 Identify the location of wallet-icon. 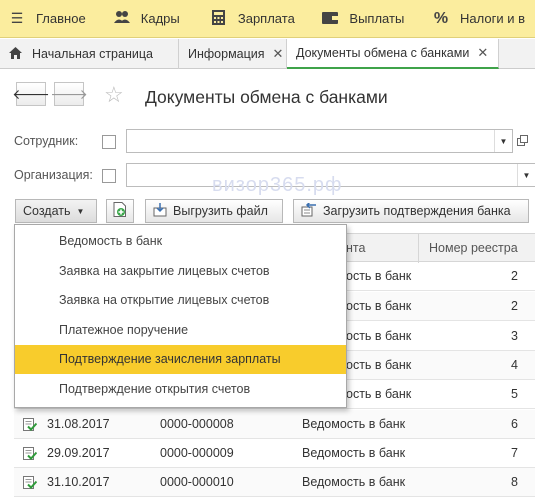
(330, 19).